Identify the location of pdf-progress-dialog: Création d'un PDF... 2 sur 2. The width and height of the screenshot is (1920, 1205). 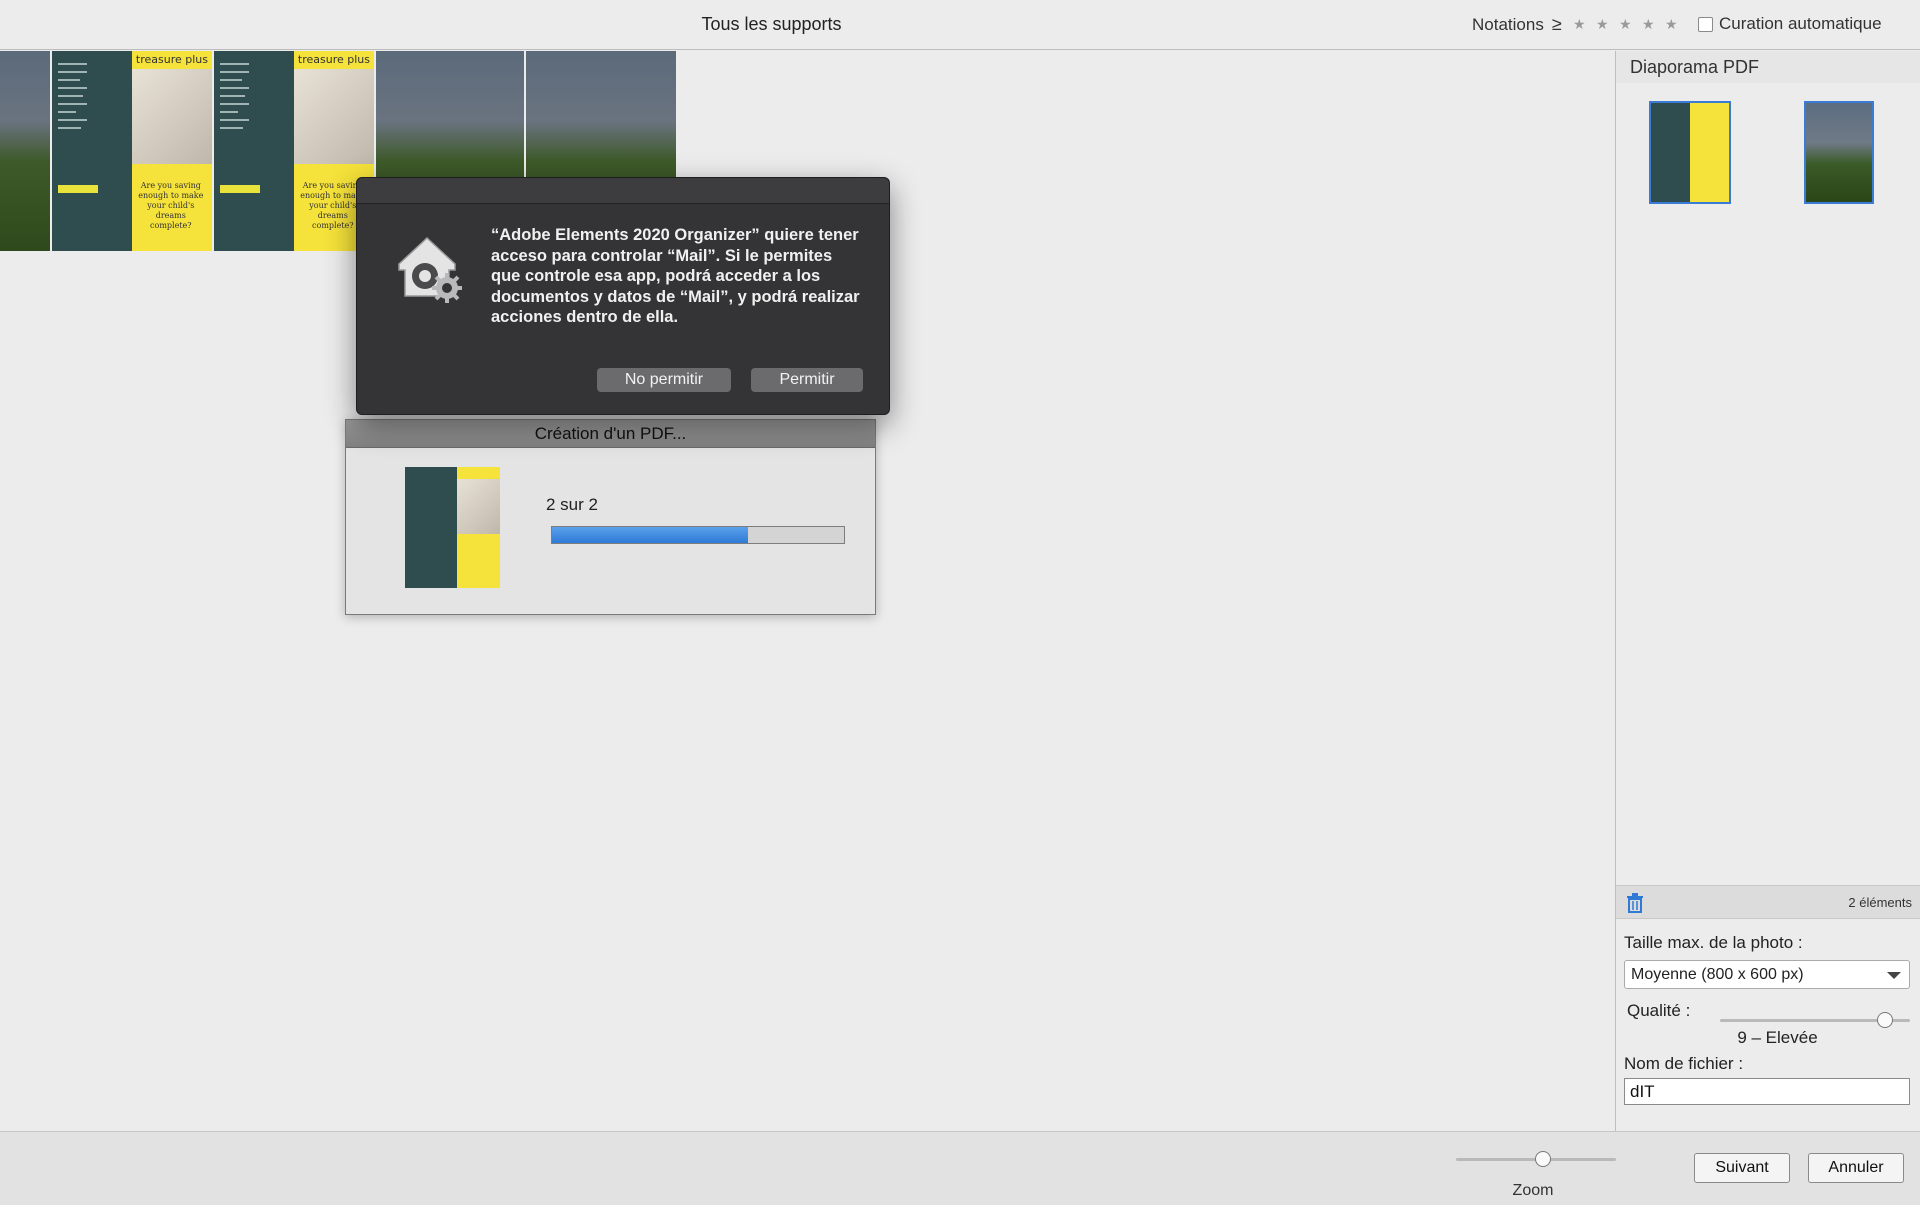
(610, 517).